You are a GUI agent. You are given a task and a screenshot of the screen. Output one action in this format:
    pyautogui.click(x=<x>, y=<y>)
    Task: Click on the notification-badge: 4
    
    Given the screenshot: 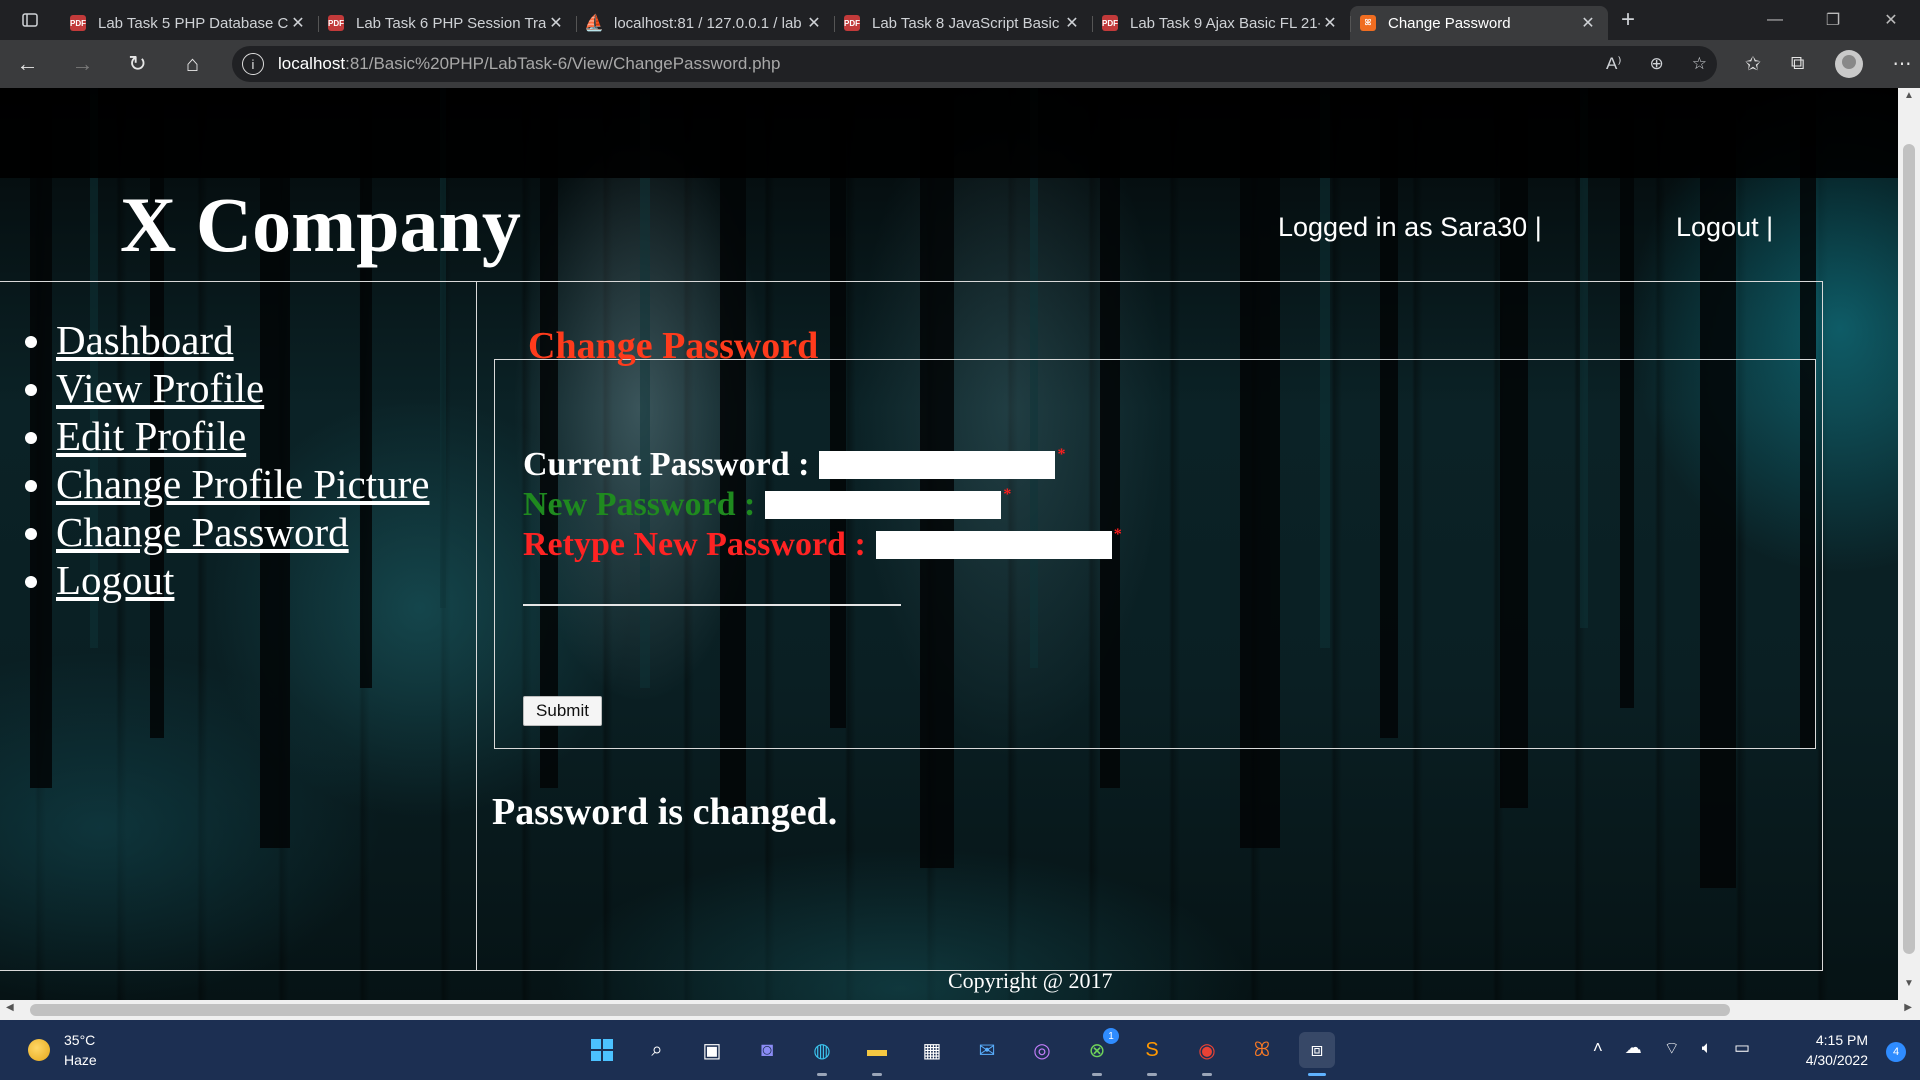 What is the action you would take?
    pyautogui.click(x=1896, y=1052)
    